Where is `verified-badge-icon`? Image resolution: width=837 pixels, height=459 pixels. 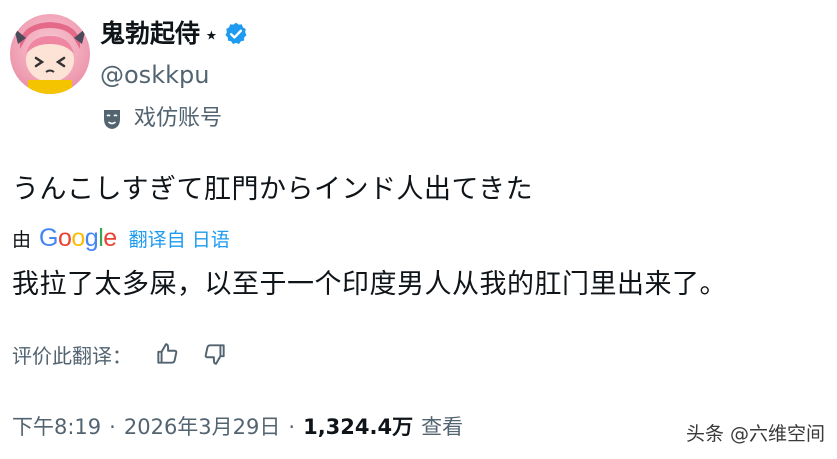
verified-badge-icon is located at coordinates (236, 34).